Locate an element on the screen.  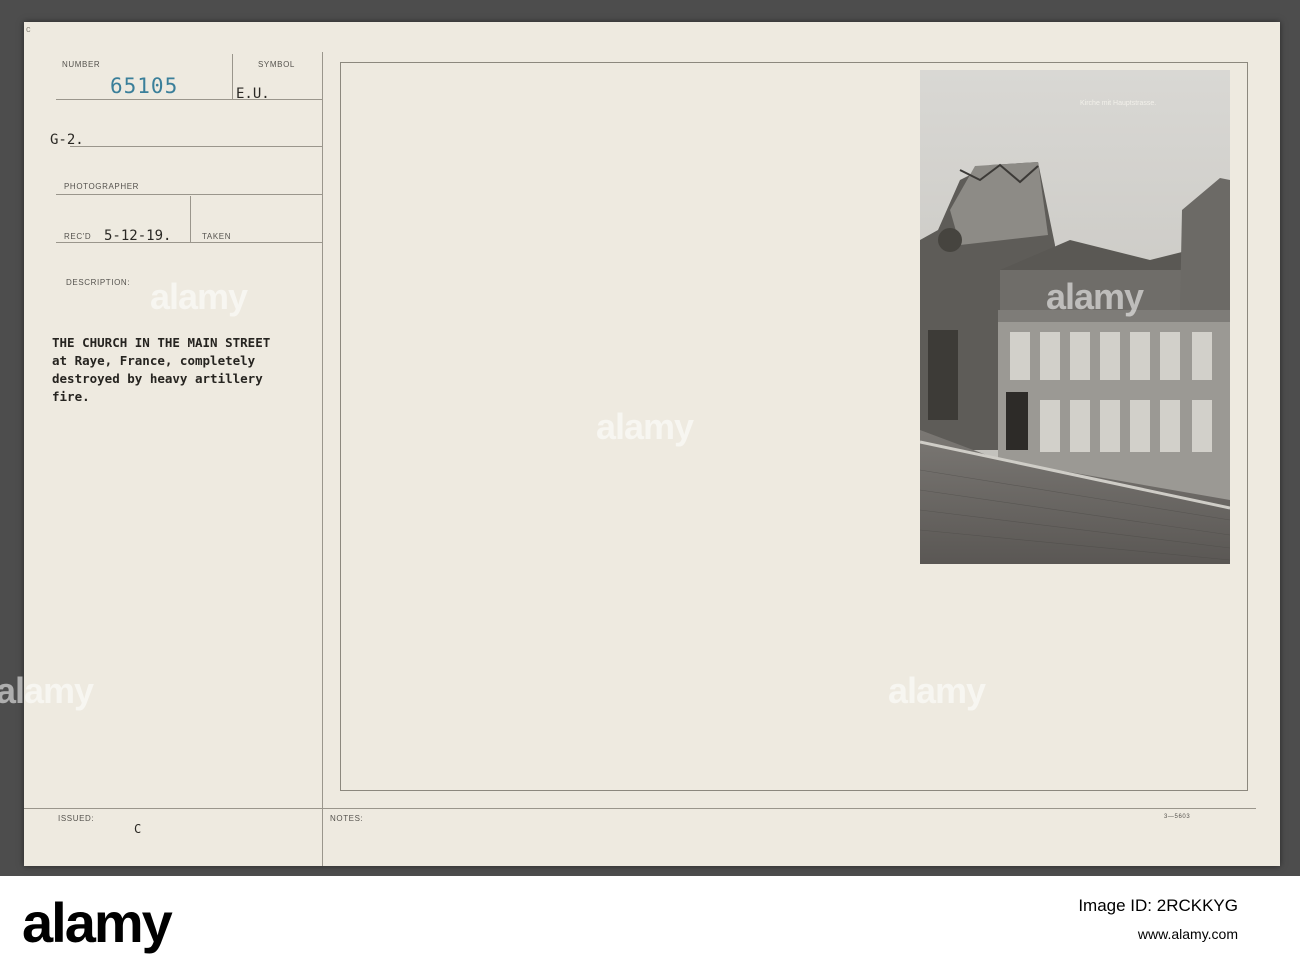
photographer-rule is located at coordinates (189, 194).